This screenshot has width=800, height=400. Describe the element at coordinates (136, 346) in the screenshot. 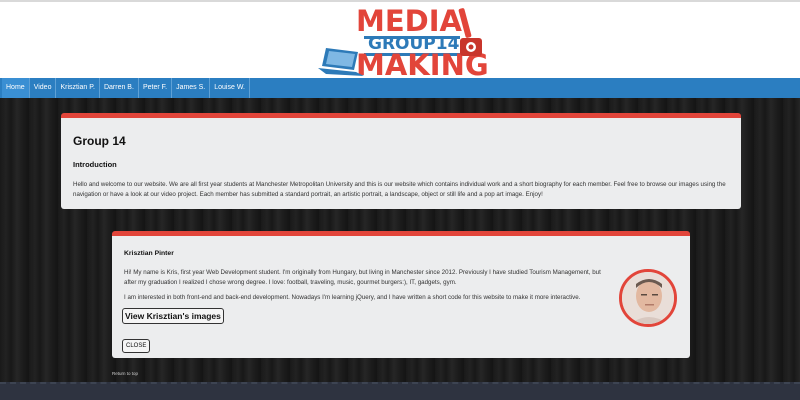

I see `close-button: CLOSE` at that location.